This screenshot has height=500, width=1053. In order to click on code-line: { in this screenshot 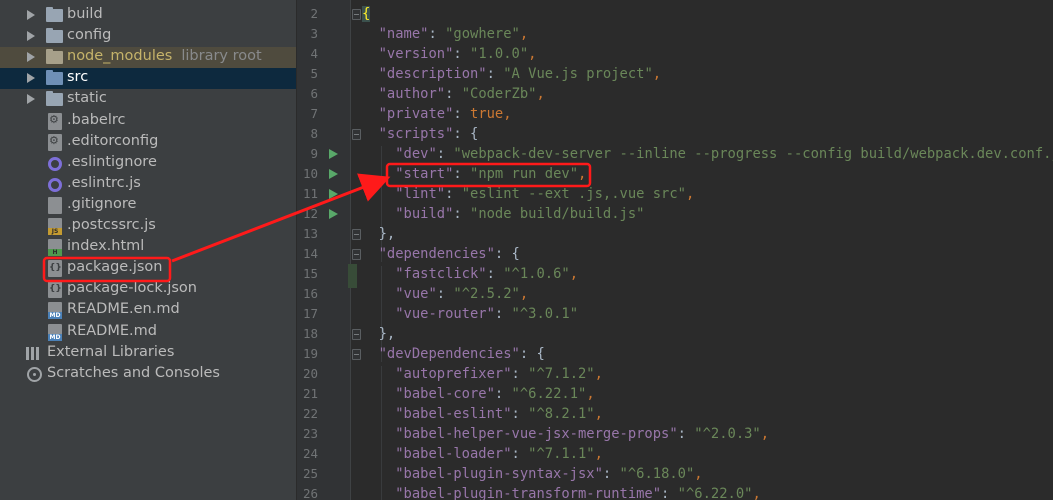, I will do `click(366, 14)`.